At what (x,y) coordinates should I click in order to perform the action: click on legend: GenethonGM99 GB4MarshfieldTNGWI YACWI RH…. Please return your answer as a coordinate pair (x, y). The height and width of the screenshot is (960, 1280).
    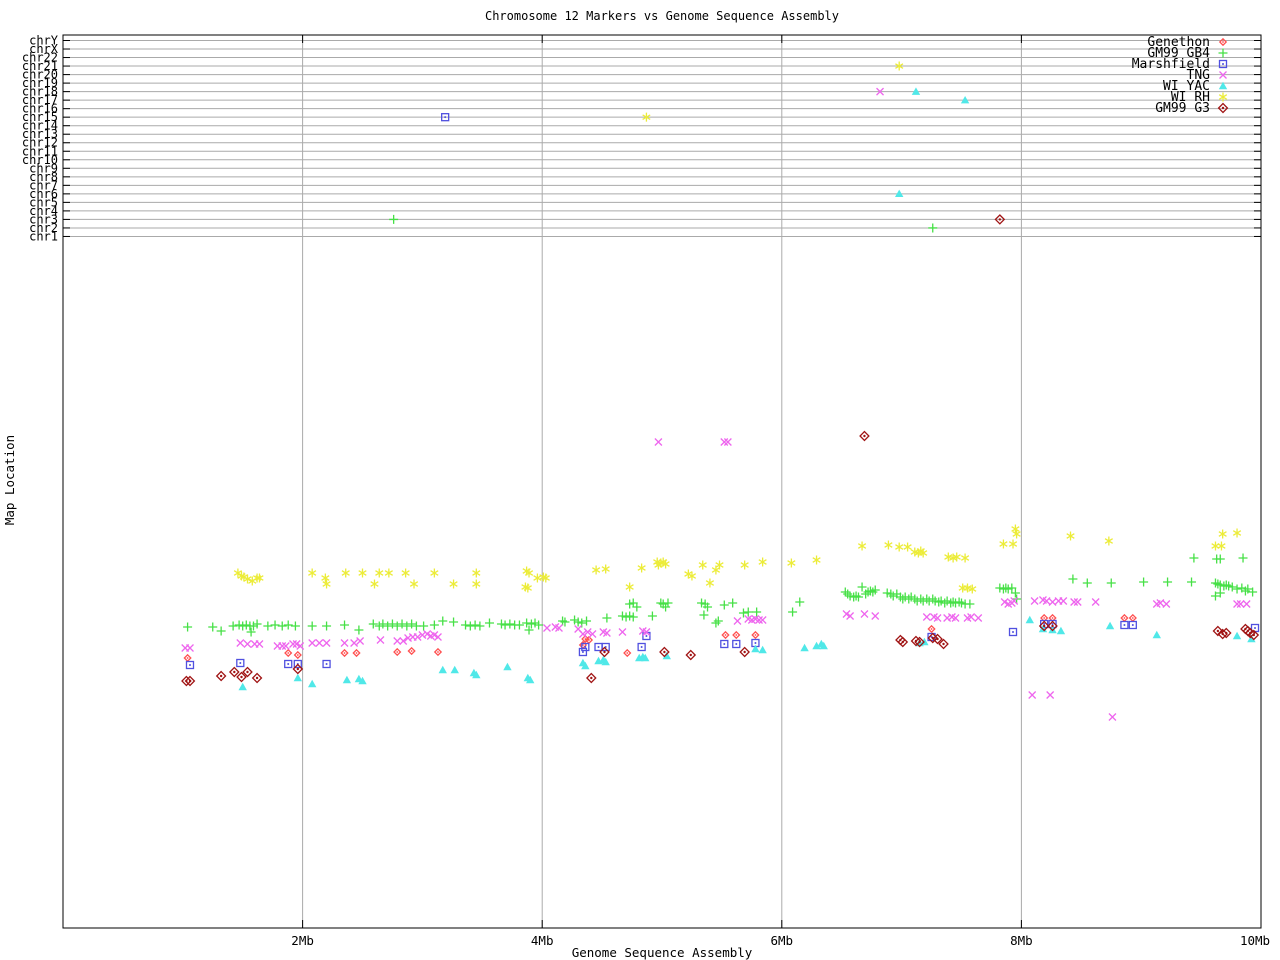
    Looking at the image, I should click on (1180, 75).